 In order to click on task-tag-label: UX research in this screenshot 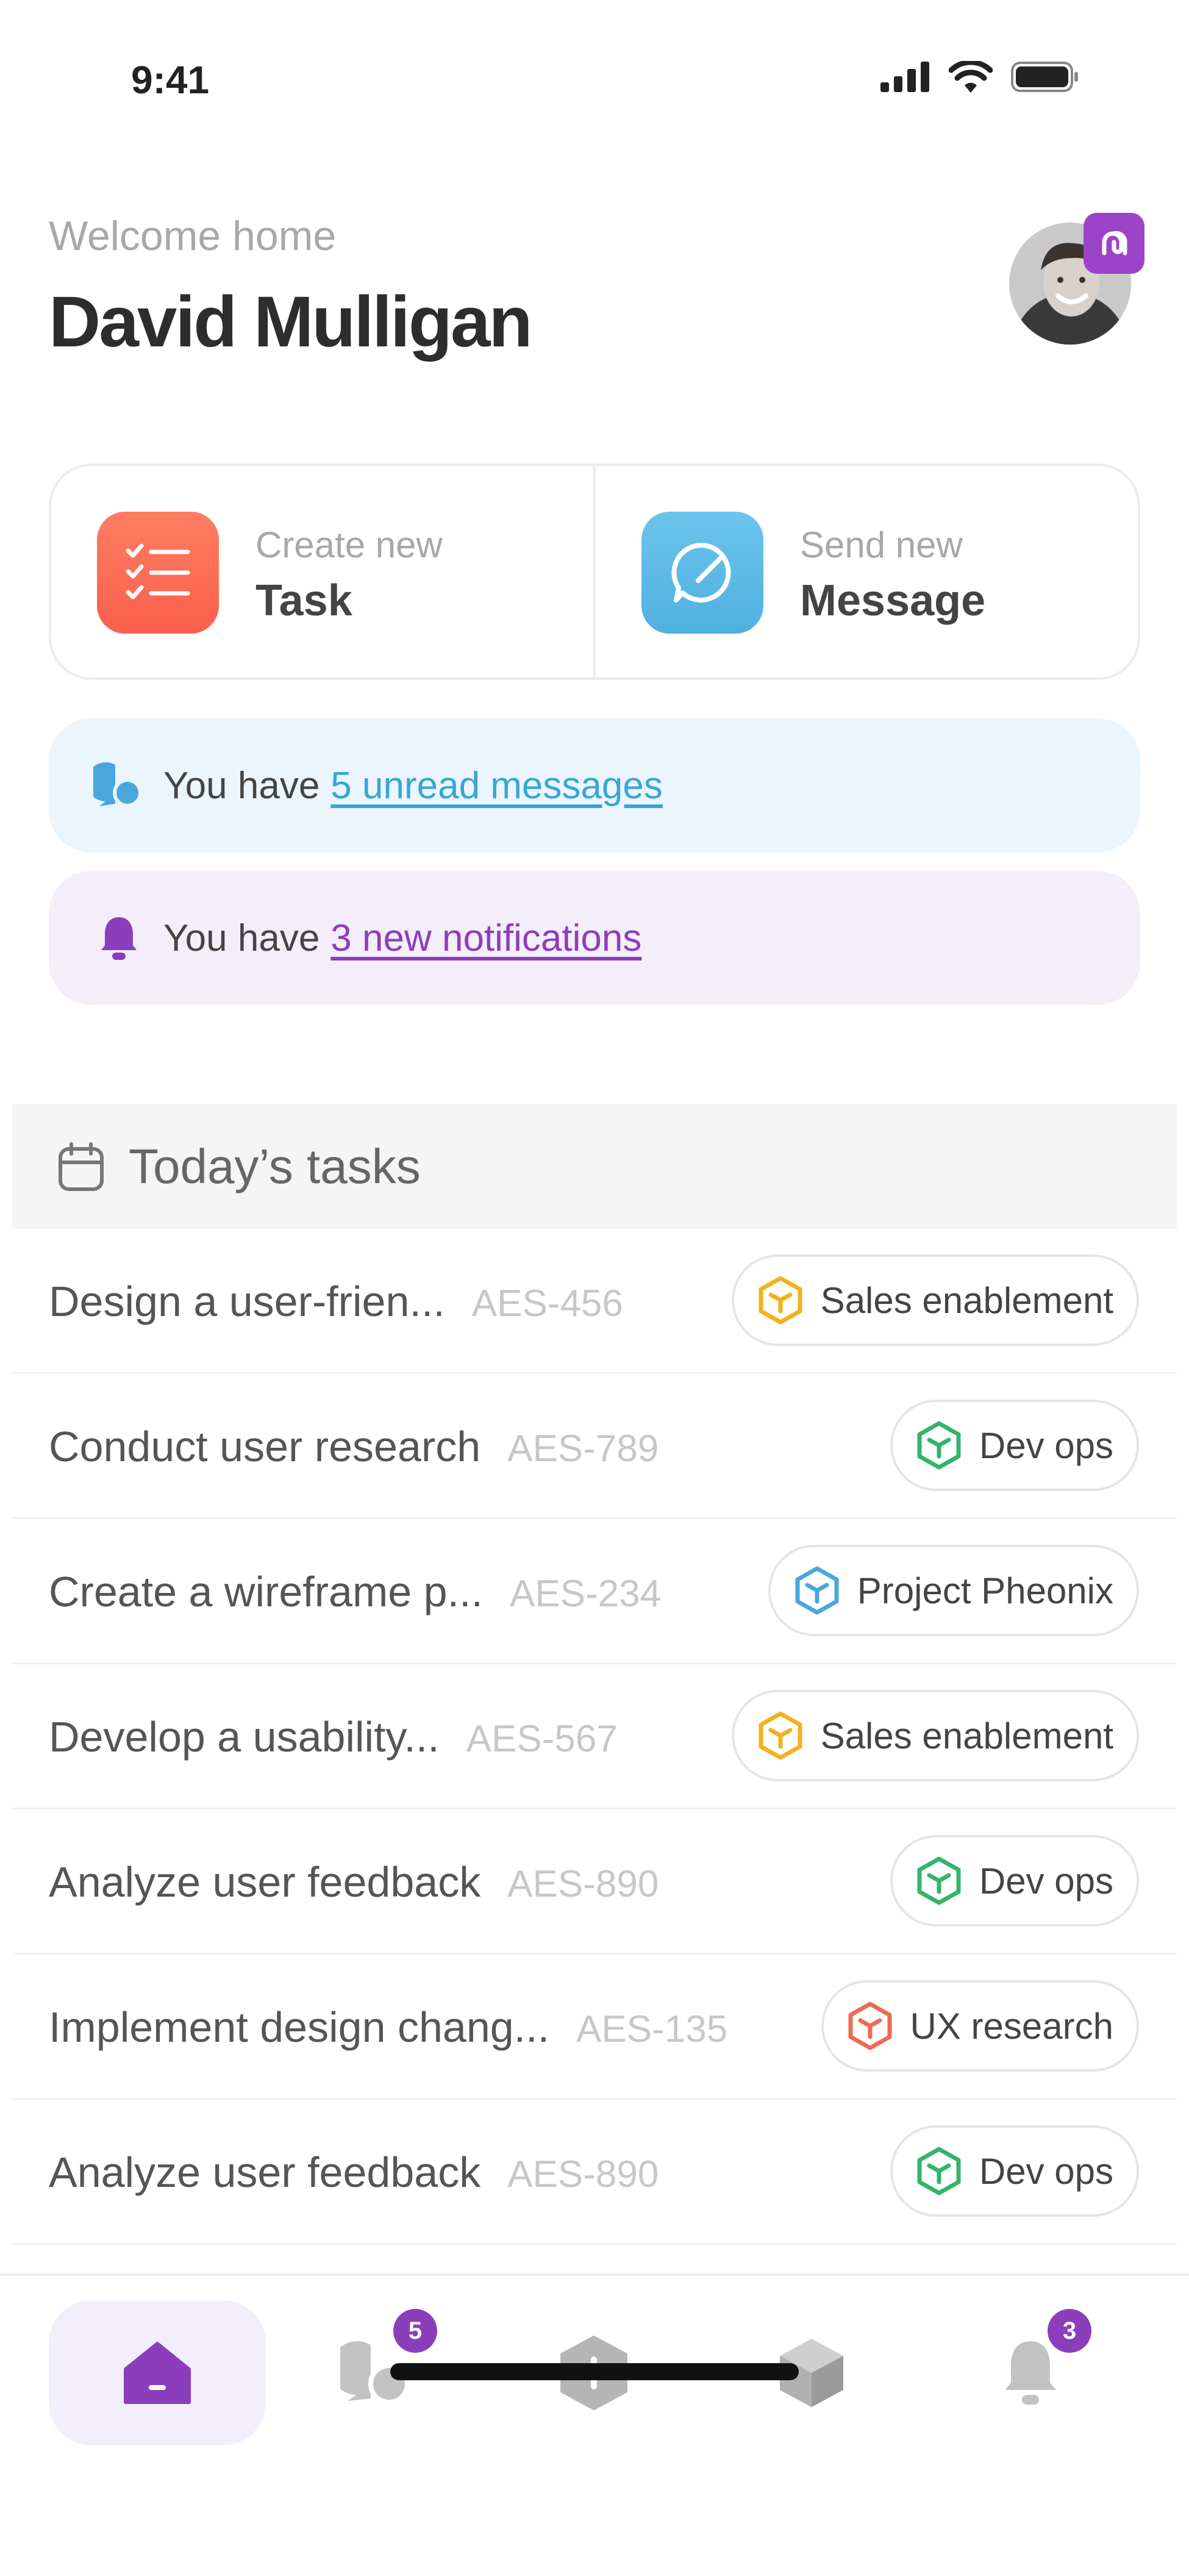, I will do `click(1012, 2026)`.